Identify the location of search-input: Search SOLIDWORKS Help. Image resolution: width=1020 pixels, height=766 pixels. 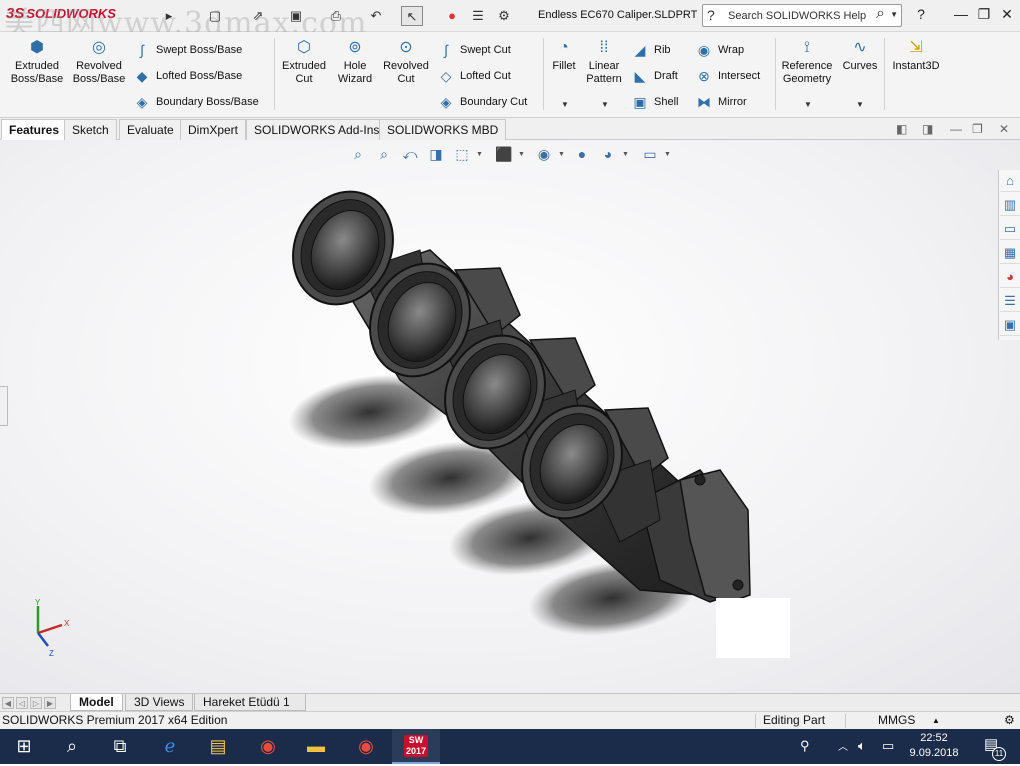
(797, 16).